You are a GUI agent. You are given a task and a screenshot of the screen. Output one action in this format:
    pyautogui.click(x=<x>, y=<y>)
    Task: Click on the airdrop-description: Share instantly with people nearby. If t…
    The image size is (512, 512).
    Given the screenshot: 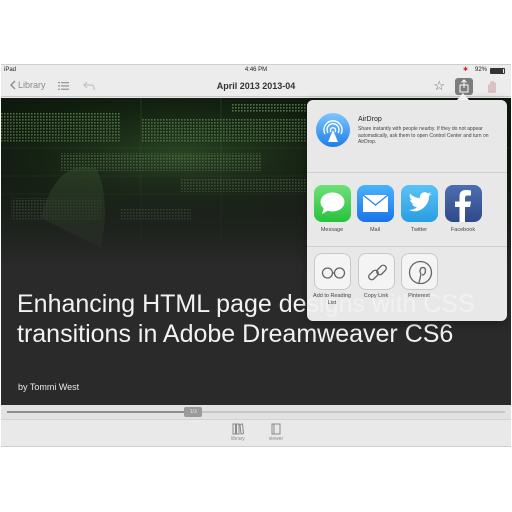 What is the action you would take?
    pyautogui.click(x=423, y=135)
    